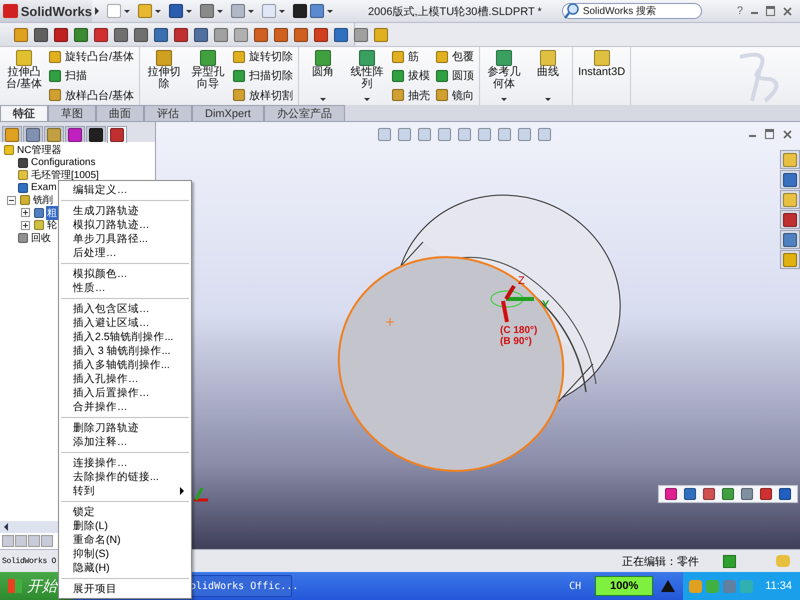 This screenshot has height=600, width=800. Describe the element at coordinates (411, 76) in the screenshot. I see `command-button: 拔模` at that location.